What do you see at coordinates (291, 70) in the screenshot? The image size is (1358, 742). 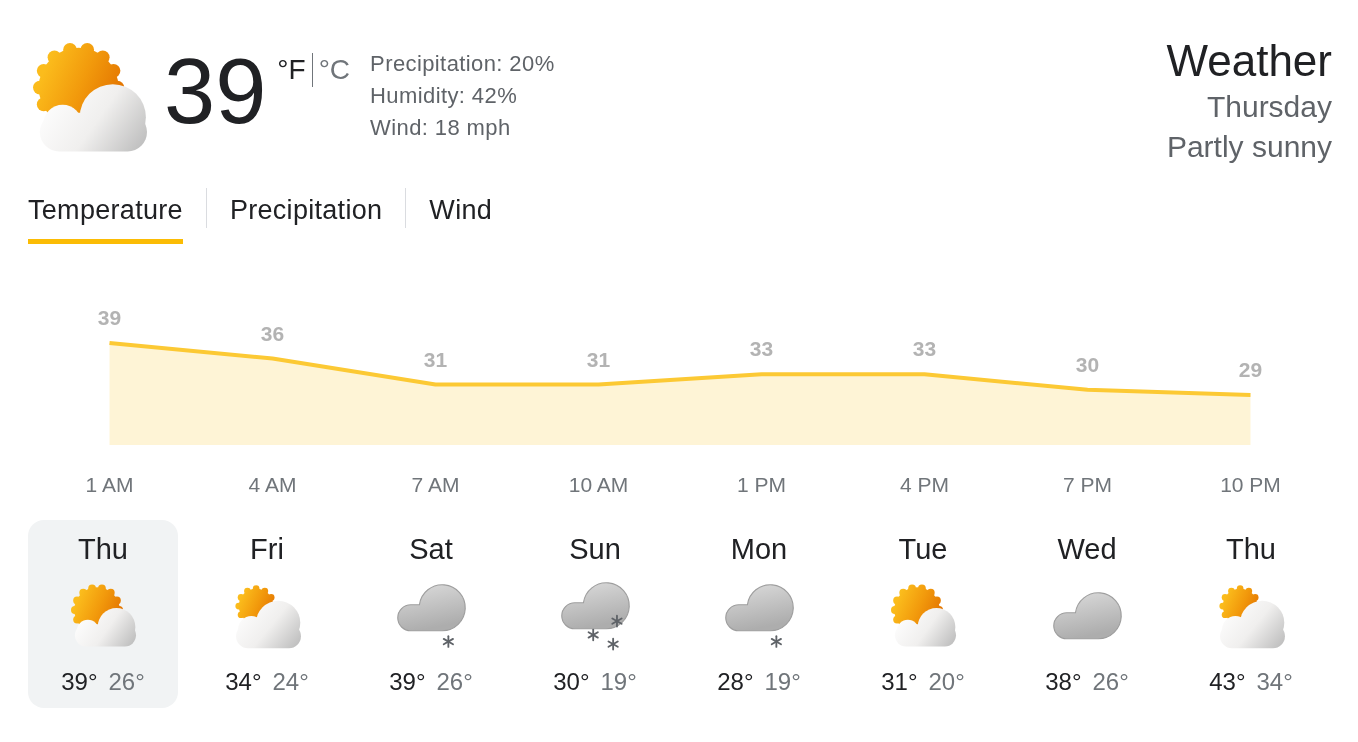 I see `unit-link: °F` at bounding box center [291, 70].